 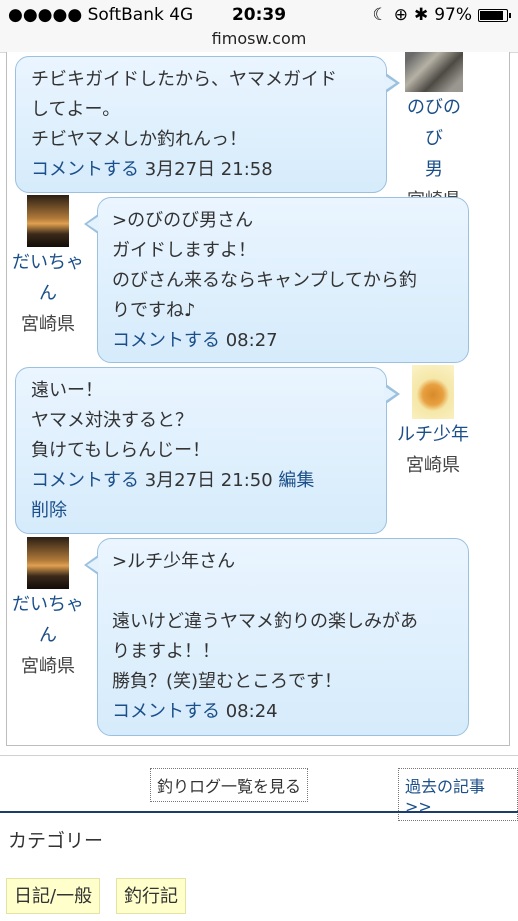 I want to click on comment-author: ルチ少年 宮崎県, so click(x=433, y=423).